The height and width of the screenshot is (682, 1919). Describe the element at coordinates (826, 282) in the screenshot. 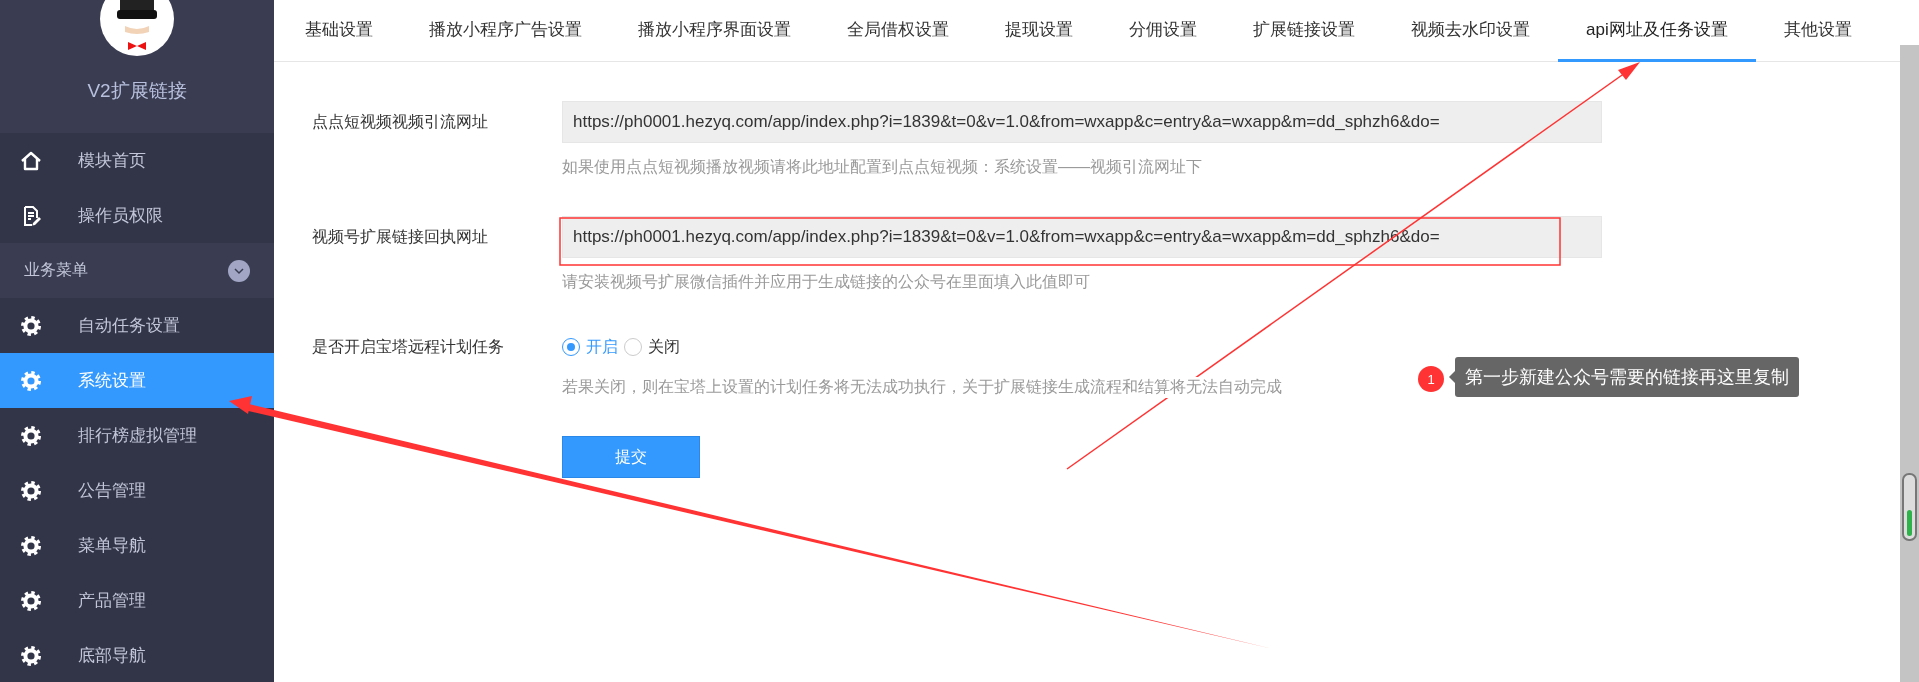

I see `help-text: 请安装视频号扩展微信插件并应用于生成链接的公众号在里面填入此值即可` at that location.